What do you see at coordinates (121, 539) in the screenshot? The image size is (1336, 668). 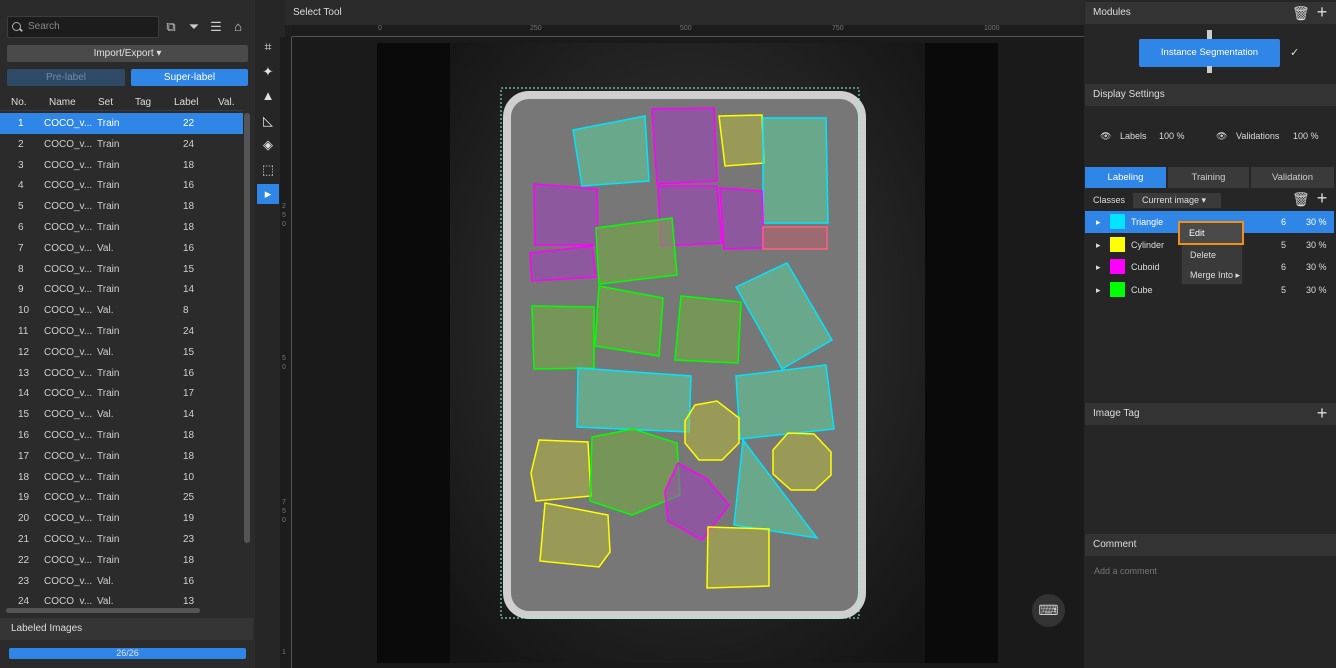 I see `table-row: 21 COCO_v... Train 23` at bounding box center [121, 539].